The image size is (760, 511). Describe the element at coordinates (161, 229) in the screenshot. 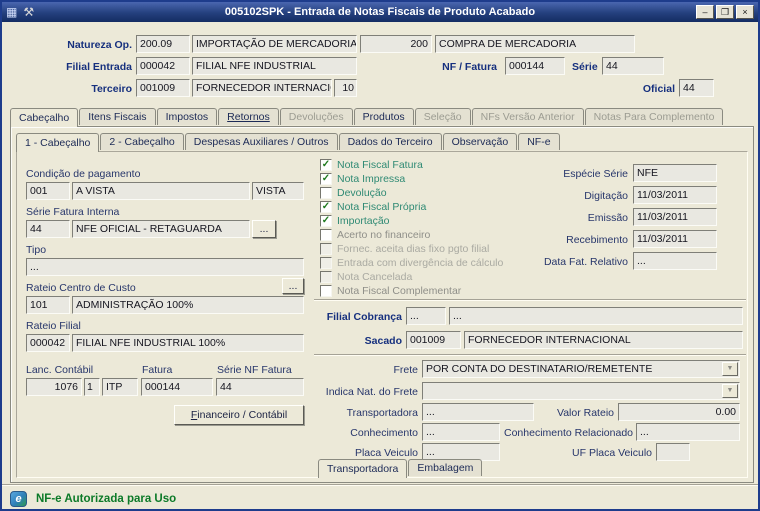

I see `serie-fatura-desc-field: NFE OFICIAL - RETAGUARDA` at that location.